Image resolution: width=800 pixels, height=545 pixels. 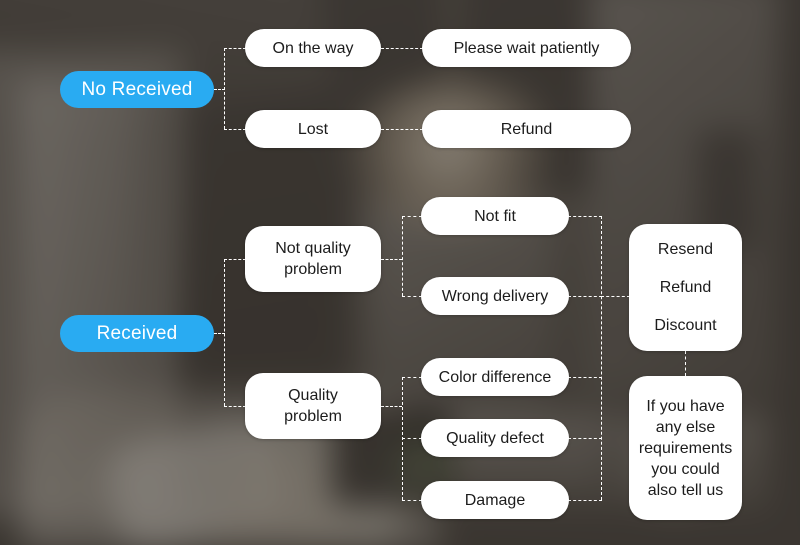 I want to click on node-quality-defect: Quality defect, so click(x=495, y=438).